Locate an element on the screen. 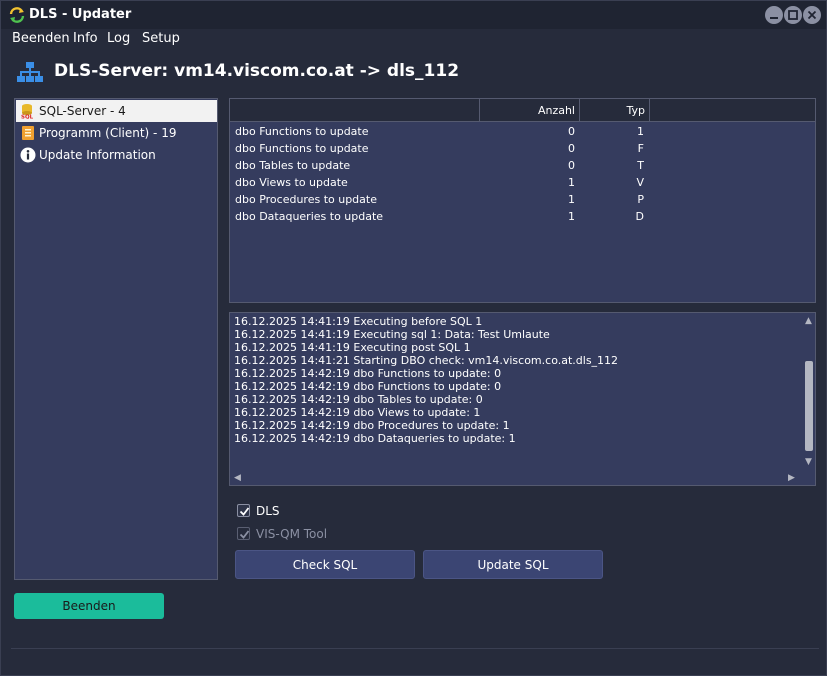  title-bar: DLS - Updater is located at coordinates (413, 15).